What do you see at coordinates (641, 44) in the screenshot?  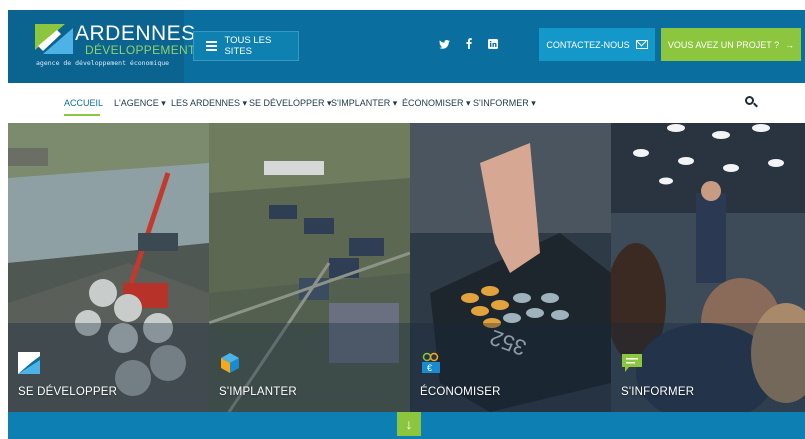 I see `mail-icon` at bounding box center [641, 44].